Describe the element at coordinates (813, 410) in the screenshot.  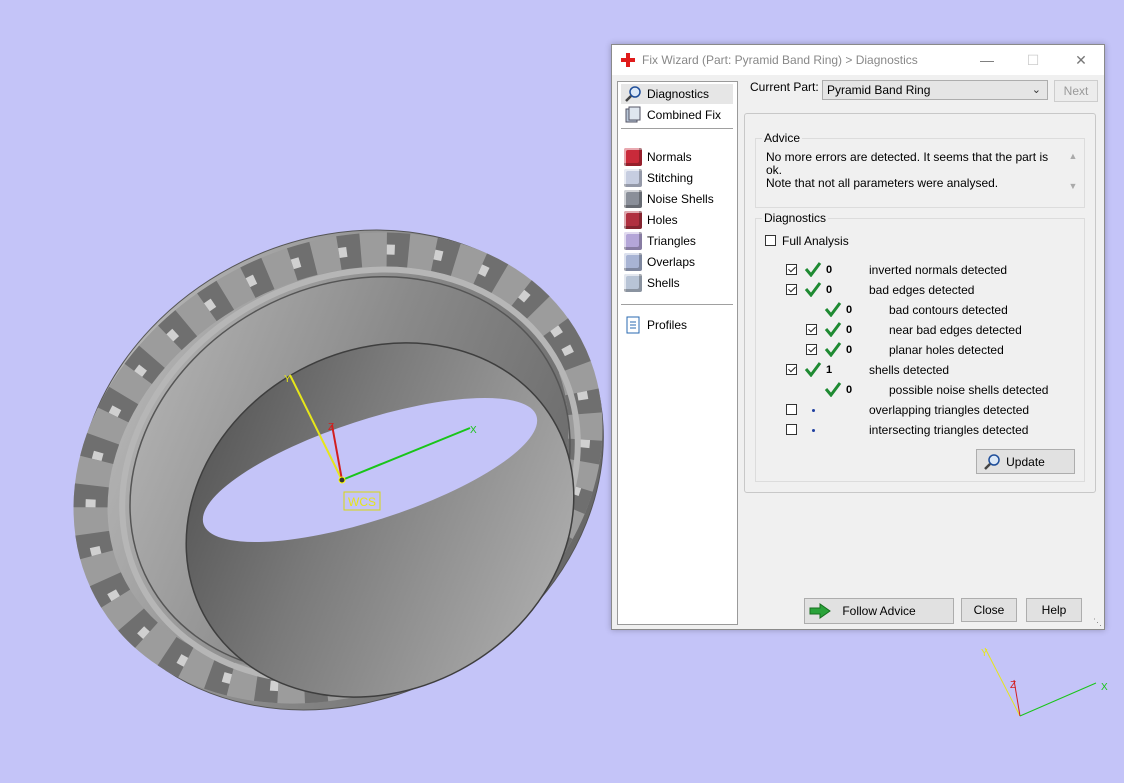
I see `pending-dot-icon` at that location.